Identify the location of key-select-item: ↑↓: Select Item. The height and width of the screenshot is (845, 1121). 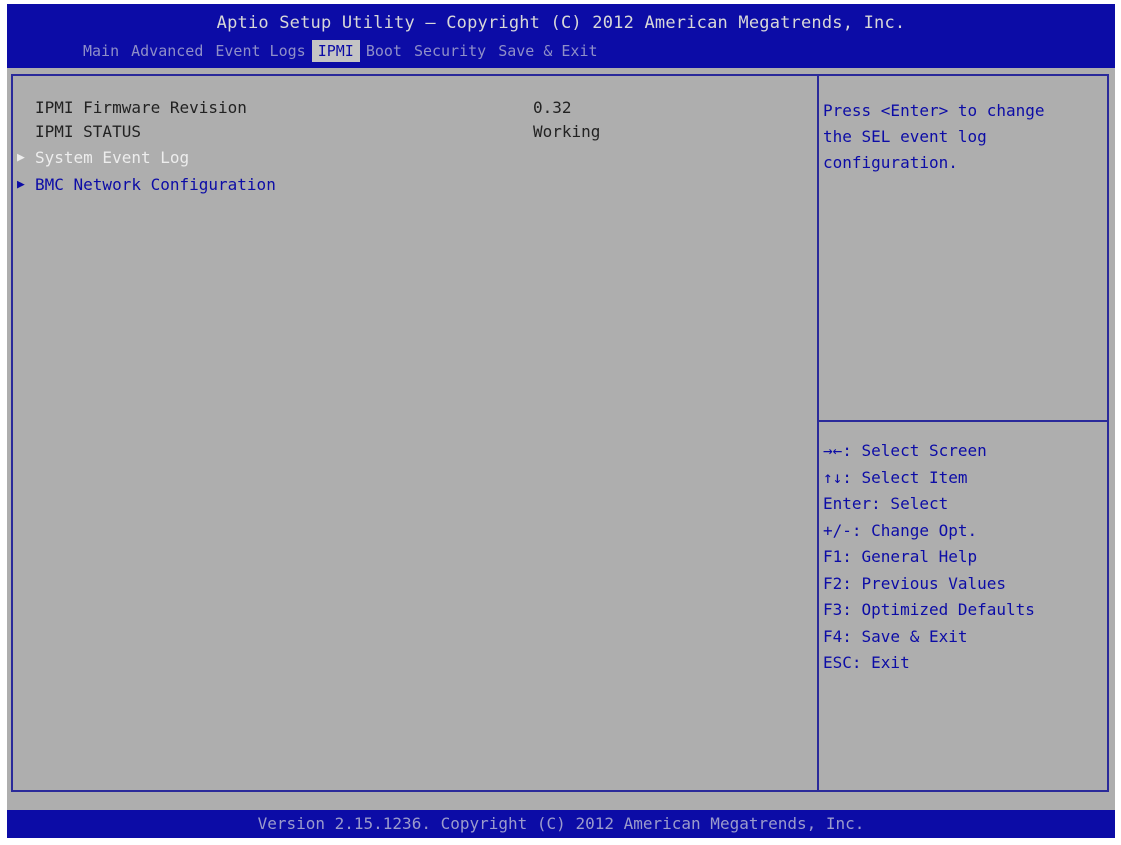
(895, 477).